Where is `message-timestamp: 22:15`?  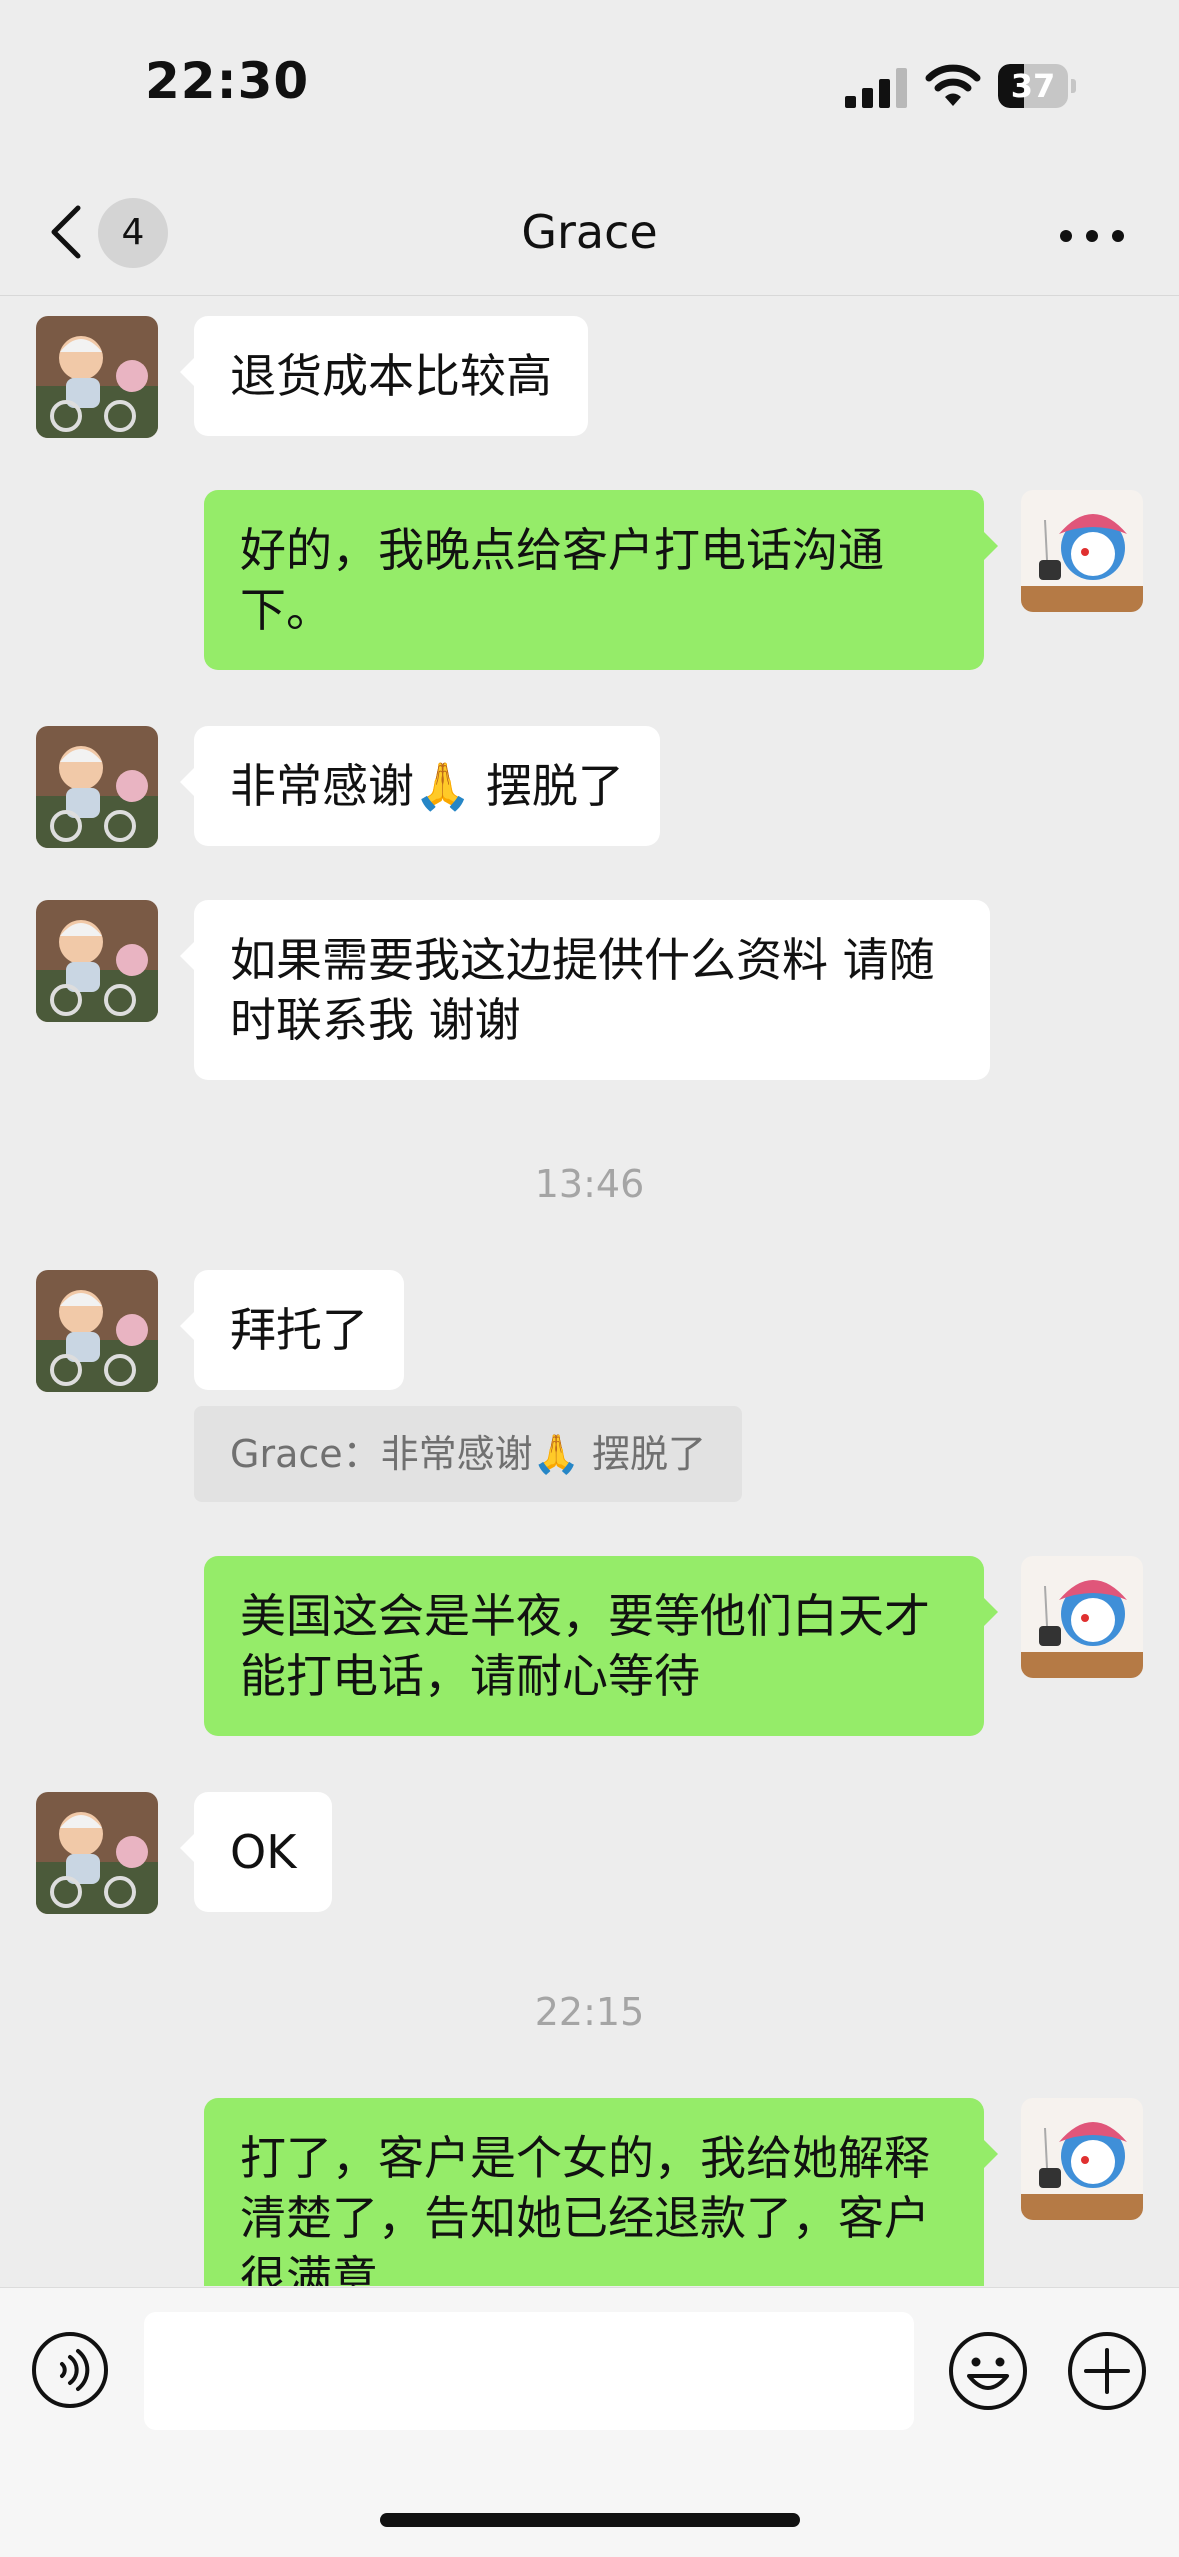 message-timestamp: 22:15 is located at coordinates (589, 2012).